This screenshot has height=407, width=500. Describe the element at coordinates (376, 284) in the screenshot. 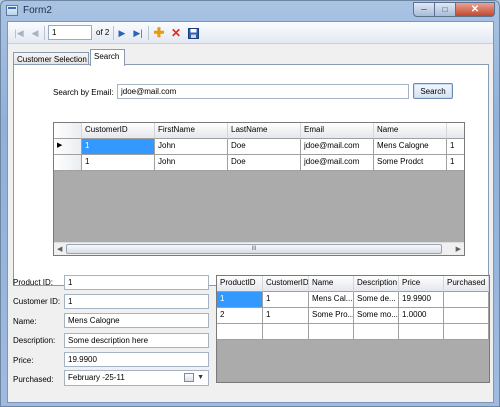

I see `column-header: Description` at that location.